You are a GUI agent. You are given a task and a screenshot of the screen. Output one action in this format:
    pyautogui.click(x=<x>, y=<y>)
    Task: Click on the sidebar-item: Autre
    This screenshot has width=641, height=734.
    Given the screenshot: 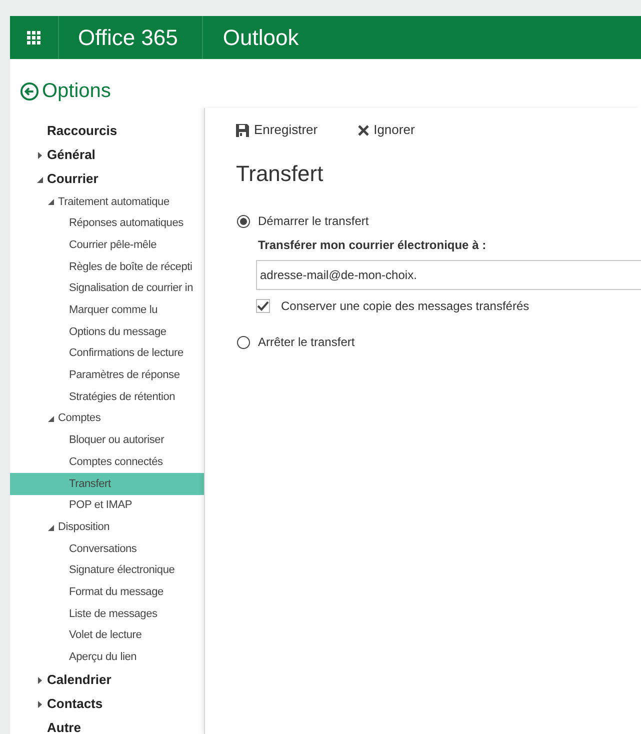 What is the action you would take?
    pyautogui.click(x=107, y=725)
    